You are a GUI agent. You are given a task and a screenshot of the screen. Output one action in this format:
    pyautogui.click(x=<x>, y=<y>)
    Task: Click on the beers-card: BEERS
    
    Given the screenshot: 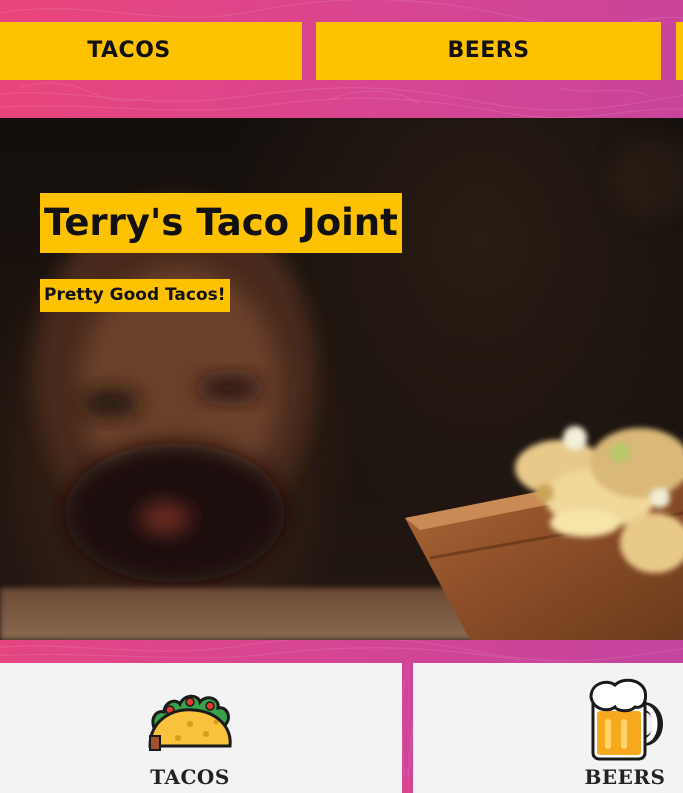 What is the action you would take?
    pyautogui.click(x=548, y=728)
    